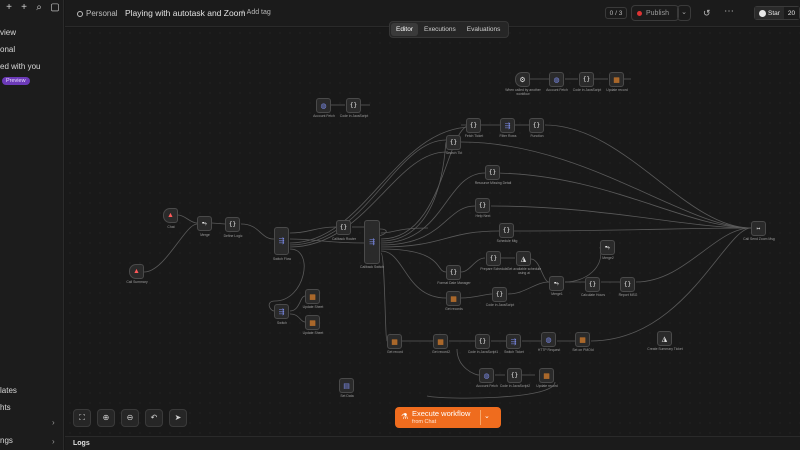 This screenshot has height=450, width=800. Describe the element at coordinates (346, 385) in the screenshot. I see `set-data-node: ▤` at that location.